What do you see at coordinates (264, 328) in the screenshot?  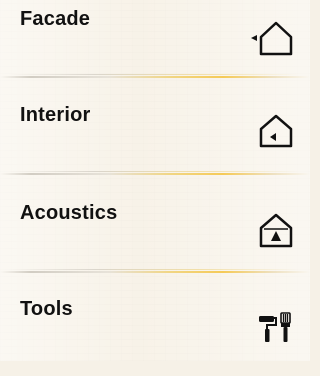 I see `tools-paint-roller-brush-icon` at bounding box center [264, 328].